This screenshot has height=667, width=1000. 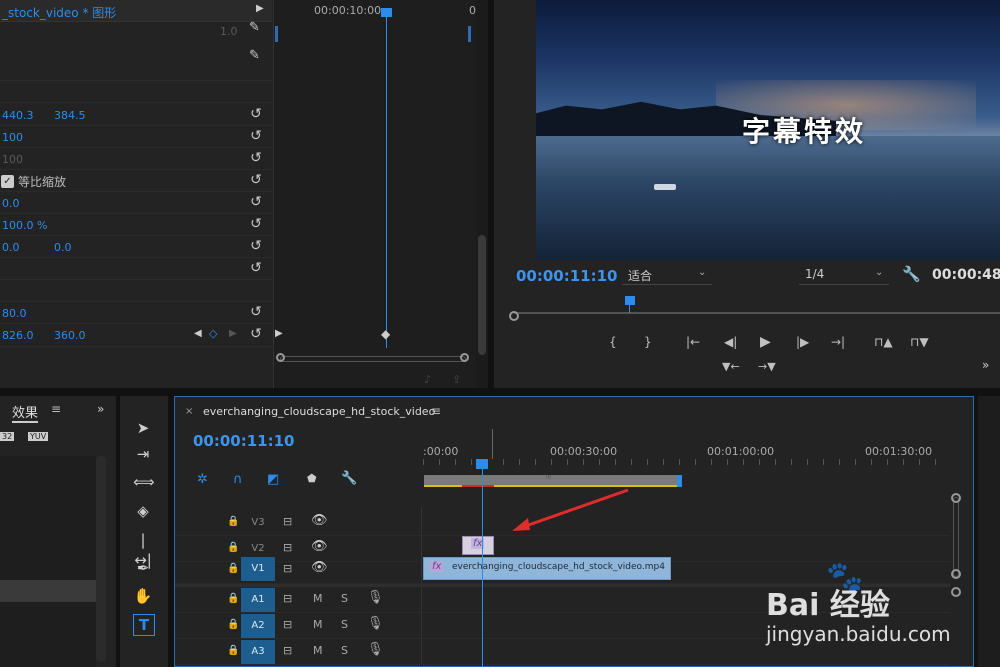 I want to click on mark-in-icon: {, so click(x=613, y=342).